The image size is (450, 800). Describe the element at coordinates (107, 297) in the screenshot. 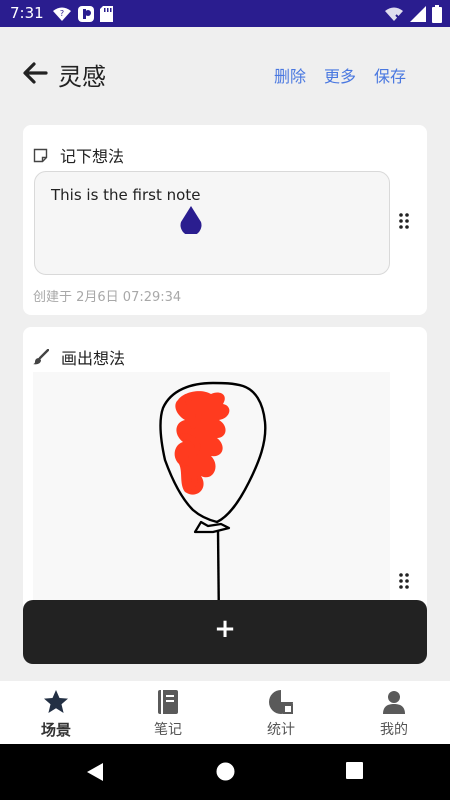

I see `created-timestamp: 创建于 2月6日 07:29:34` at that location.